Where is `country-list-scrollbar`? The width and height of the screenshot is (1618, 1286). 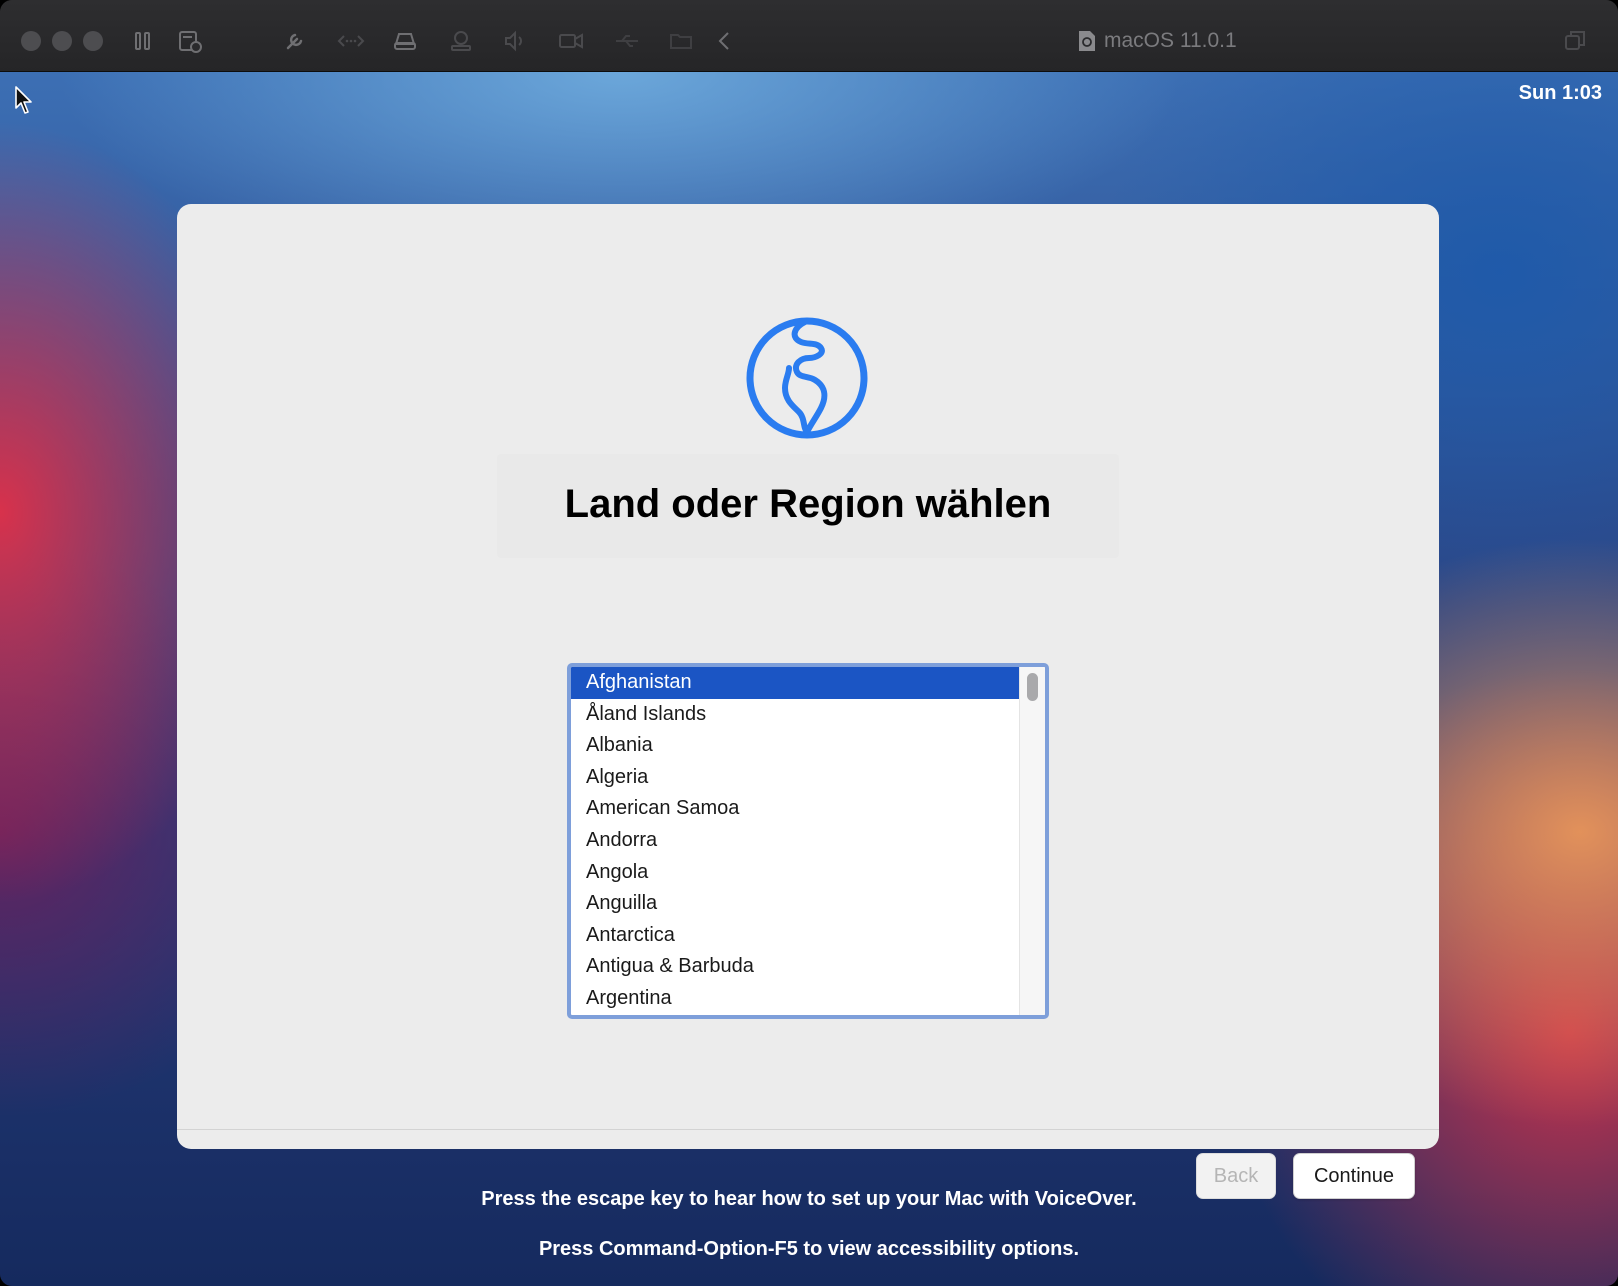 country-list-scrollbar is located at coordinates (1032, 841).